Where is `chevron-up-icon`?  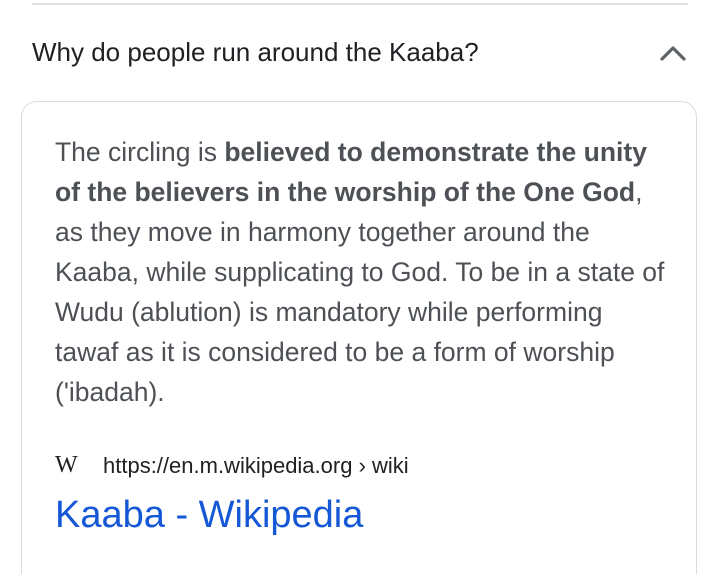
chevron-up-icon is located at coordinates (673, 53).